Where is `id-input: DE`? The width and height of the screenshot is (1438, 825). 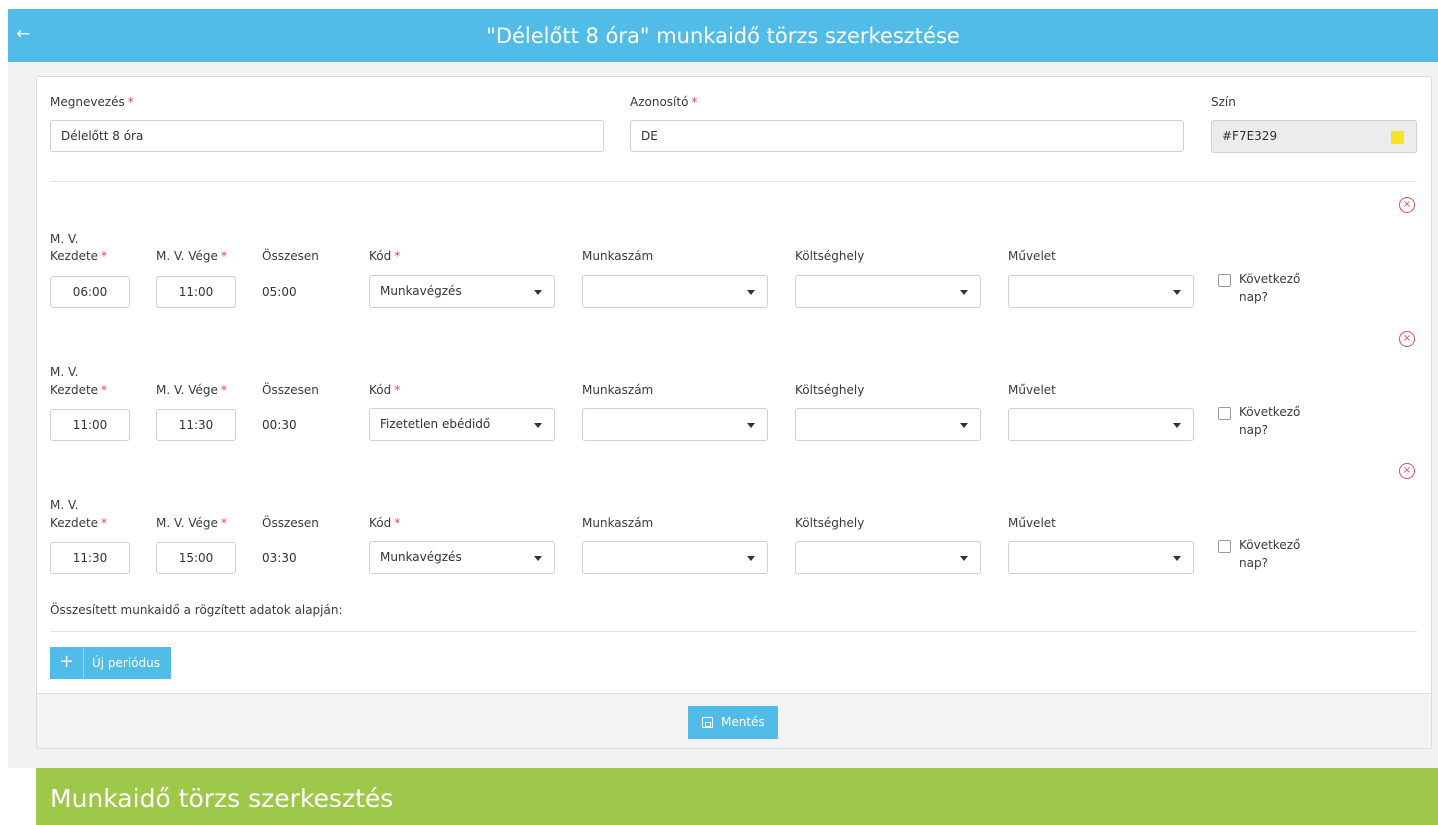 id-input: DE is located at coordinates (907, 136).